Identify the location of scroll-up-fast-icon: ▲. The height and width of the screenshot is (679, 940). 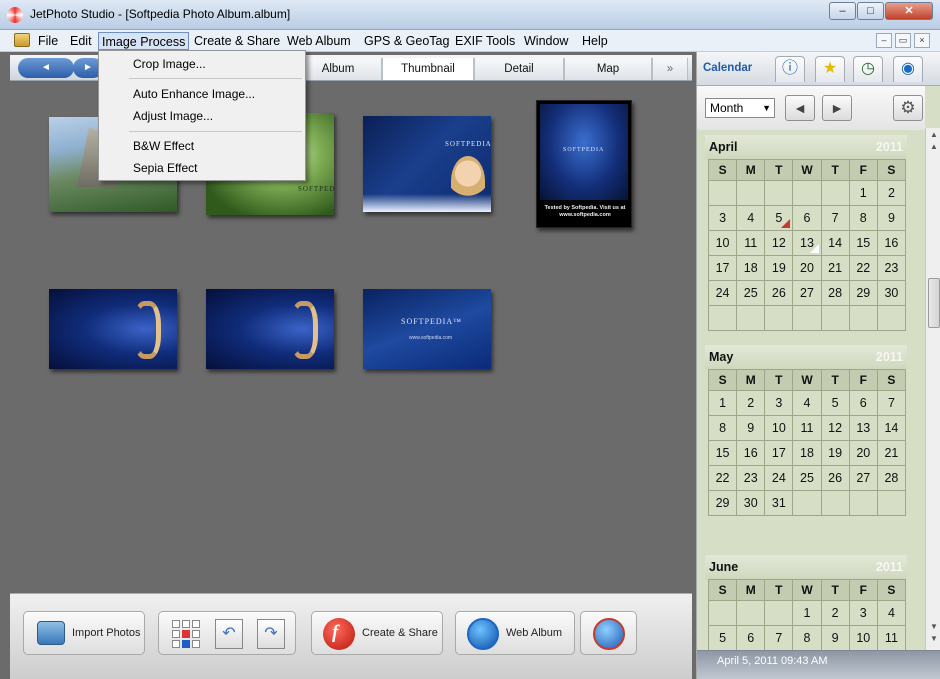
(934, 148).